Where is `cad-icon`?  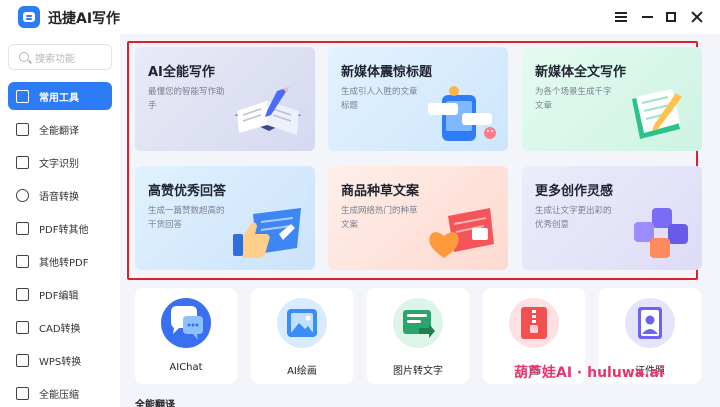 cad-icon is located at coordinates (22, 327).